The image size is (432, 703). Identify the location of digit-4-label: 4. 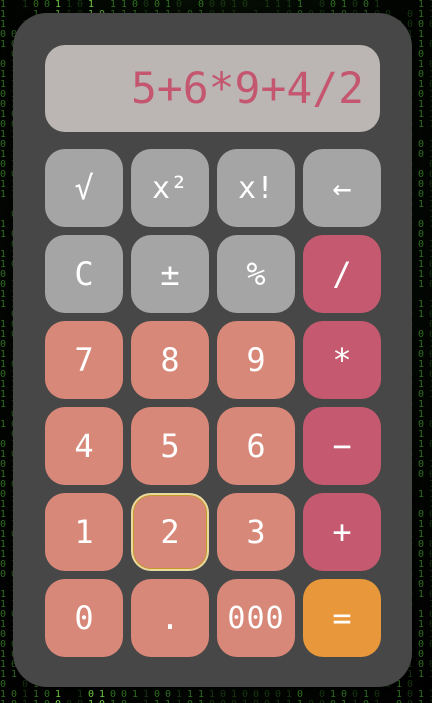
(84, 446).